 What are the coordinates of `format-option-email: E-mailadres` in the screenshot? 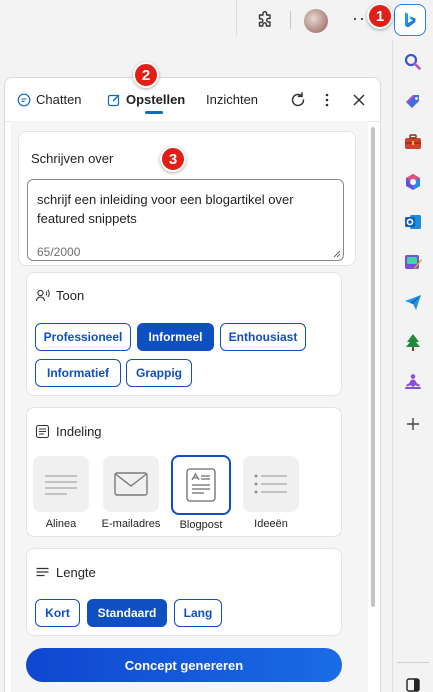 It's located at (131, 493).